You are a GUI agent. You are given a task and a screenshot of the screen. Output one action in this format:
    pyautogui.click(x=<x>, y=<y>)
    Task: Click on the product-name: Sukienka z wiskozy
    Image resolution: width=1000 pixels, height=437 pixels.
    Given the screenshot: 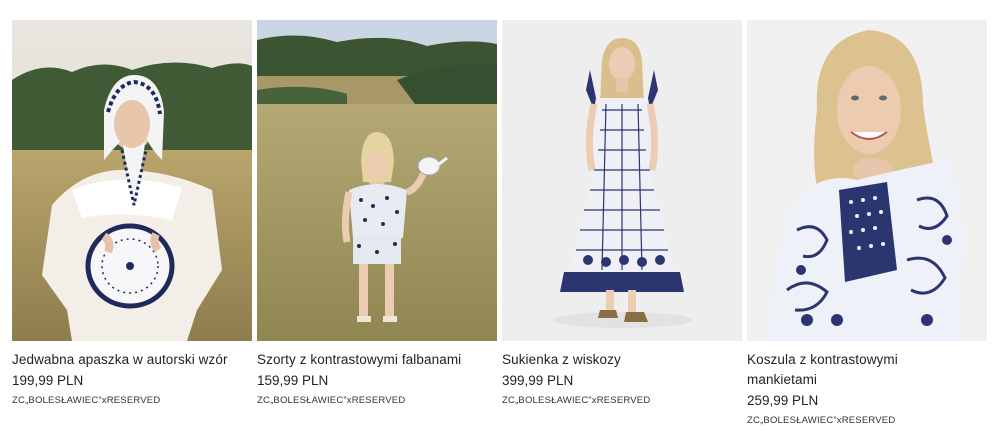 What is the action you would take?
    pyautogui.click(x=622, y=360)
    